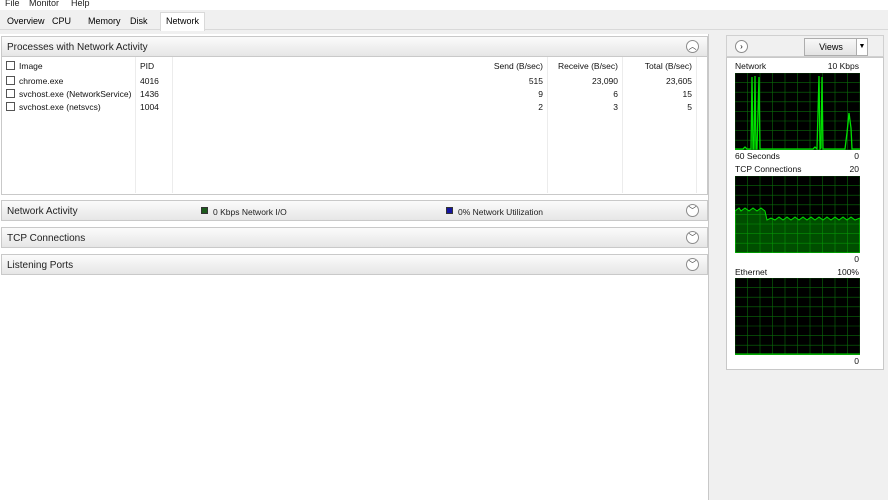 Image resolution: width=888 pixels, height=500 pixels. I want to click on process-receive: 3, so click(615, 107).